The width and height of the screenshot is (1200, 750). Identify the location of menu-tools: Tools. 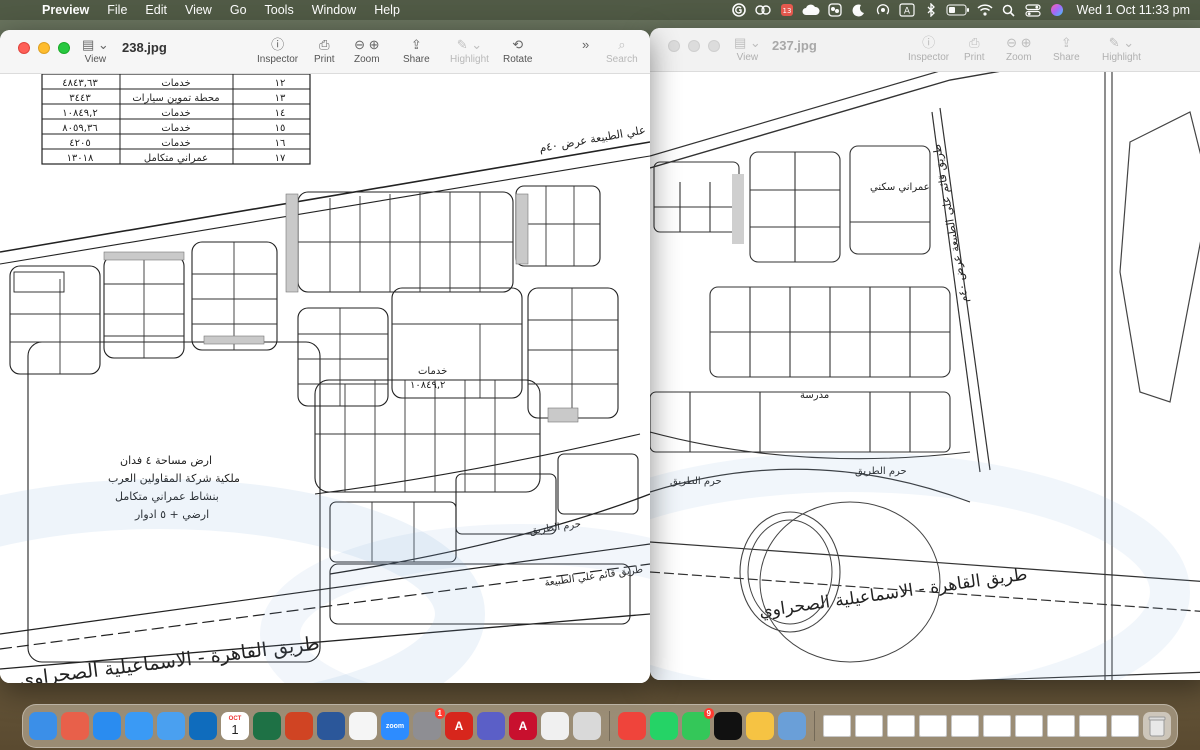
(279, 10).